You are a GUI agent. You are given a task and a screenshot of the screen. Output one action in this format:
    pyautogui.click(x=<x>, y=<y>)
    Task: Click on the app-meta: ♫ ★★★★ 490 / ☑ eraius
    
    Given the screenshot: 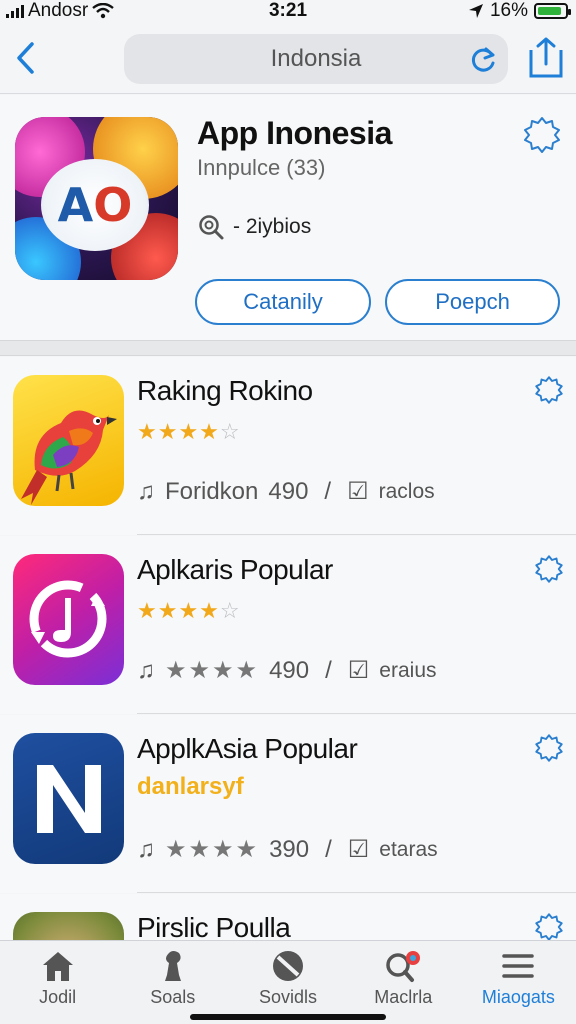 What is the action you would take?
    pyautogui.click(x=287, y=670)
    